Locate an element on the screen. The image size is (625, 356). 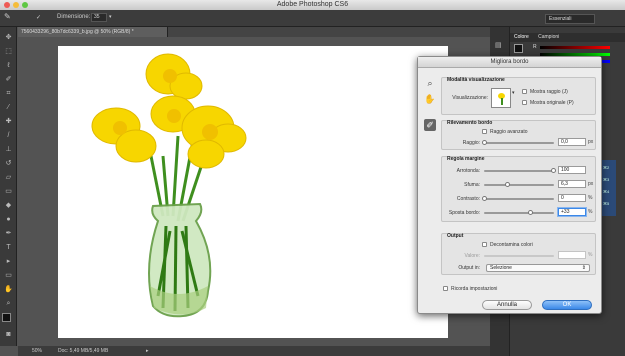
radius-slider-thumb is located at coordinates (484, 142).